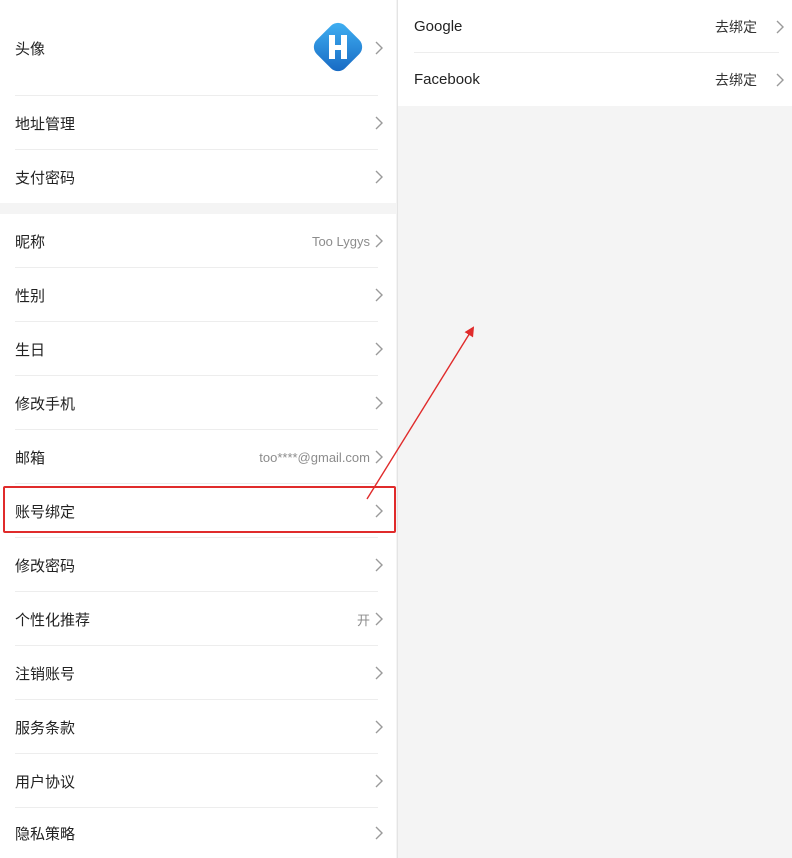 This screenshot has height=858, width=792. What do you see at coordinates (30, 296) in the screenshot?
I see `row-label: 性别` at bounding box center [30, 296].